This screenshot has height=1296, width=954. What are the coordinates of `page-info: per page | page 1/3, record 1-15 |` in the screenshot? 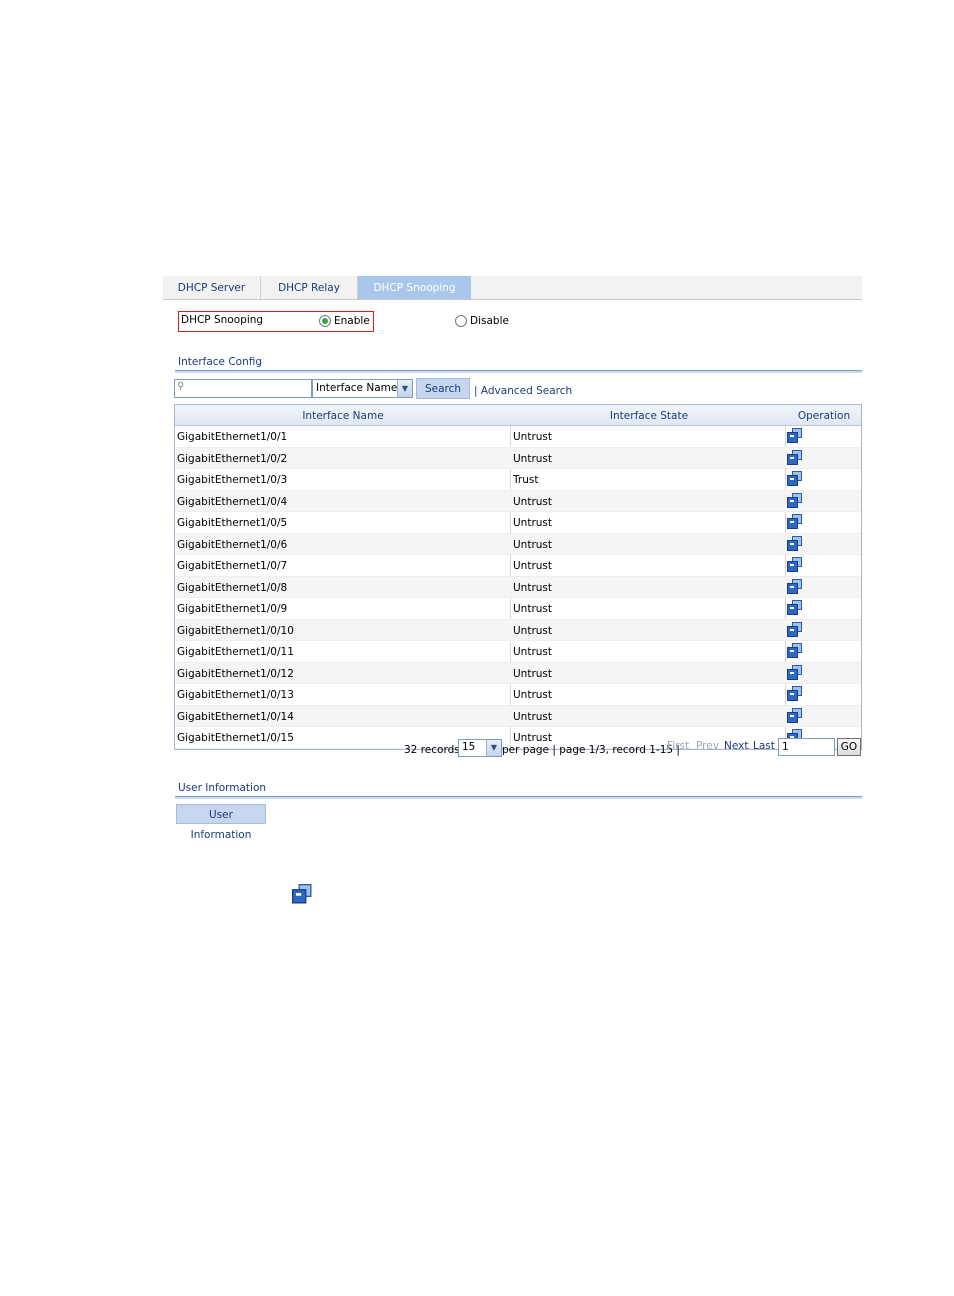 It's located at (591, 750).